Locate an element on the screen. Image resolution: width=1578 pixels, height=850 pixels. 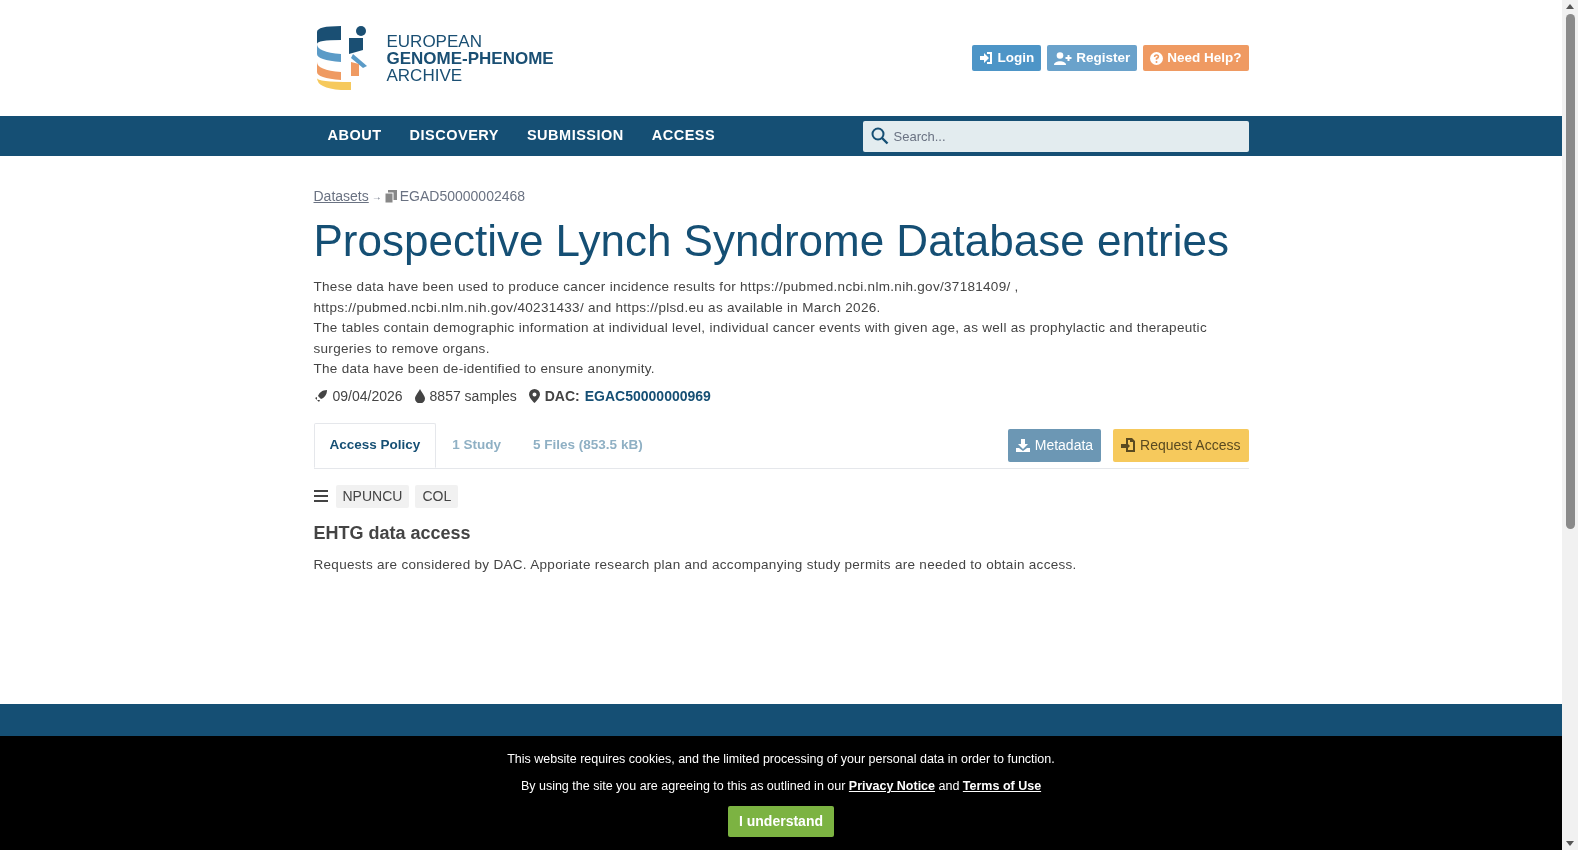
list-icon is located at coordinates (320, 496).